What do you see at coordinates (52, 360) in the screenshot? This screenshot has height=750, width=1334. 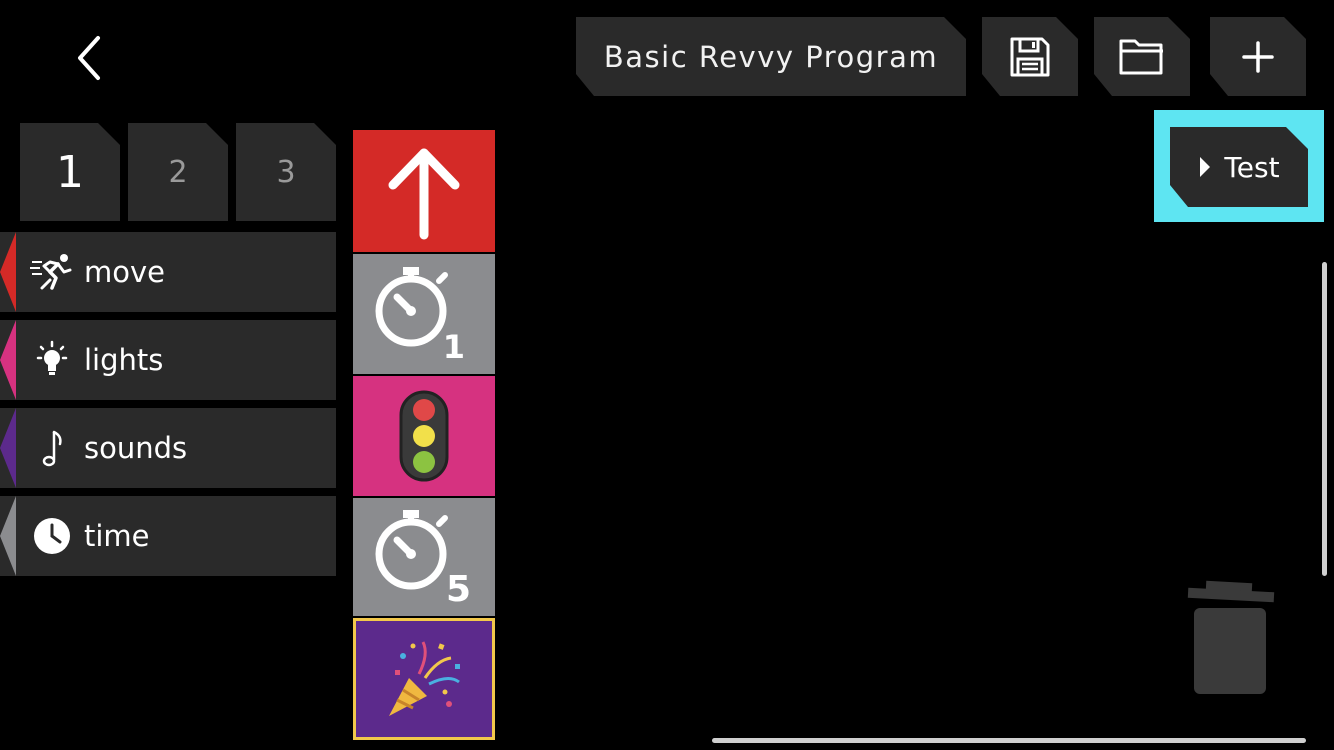 I see `light-bulb-icon` at bounding box center [52, 360].